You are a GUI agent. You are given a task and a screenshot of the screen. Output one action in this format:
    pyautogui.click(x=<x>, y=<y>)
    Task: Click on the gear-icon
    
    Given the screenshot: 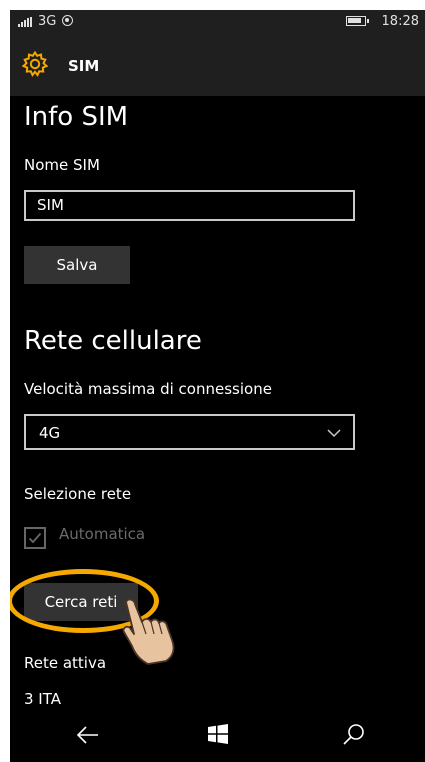 What is the action you would take?
    pyautogui.click(x=35, y=64)
    